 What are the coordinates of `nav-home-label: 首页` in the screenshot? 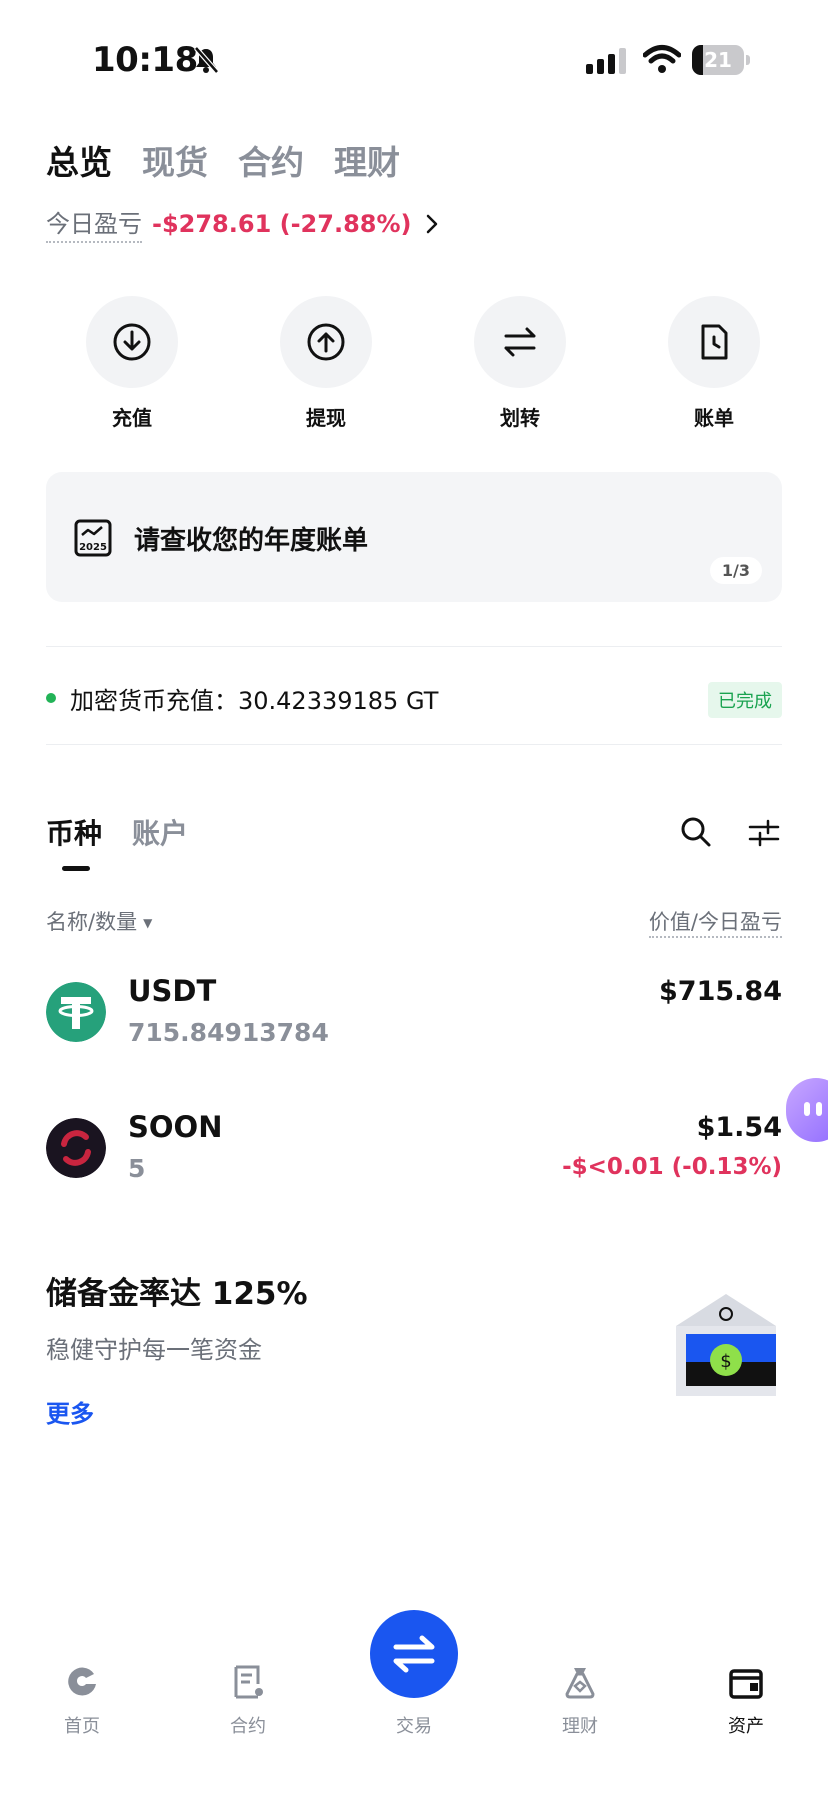 It's located at (82, 1726).